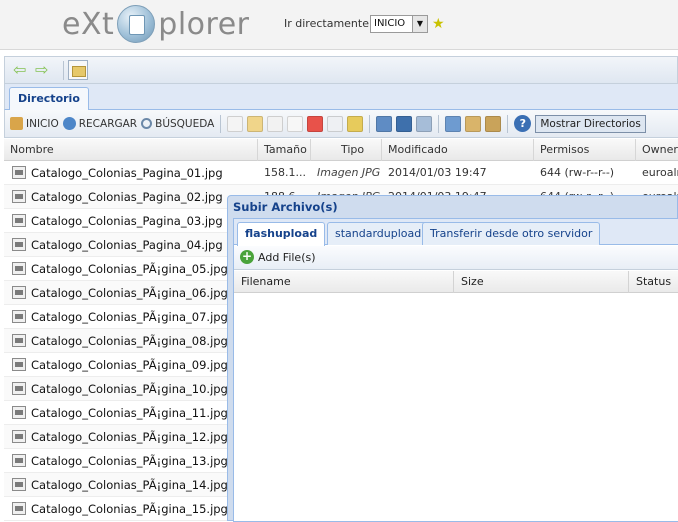 The height and width of the screenshot is (522, 678). Describe the element at coordinates (404, 123) in the screenshot. I see `details-icon` at that location.